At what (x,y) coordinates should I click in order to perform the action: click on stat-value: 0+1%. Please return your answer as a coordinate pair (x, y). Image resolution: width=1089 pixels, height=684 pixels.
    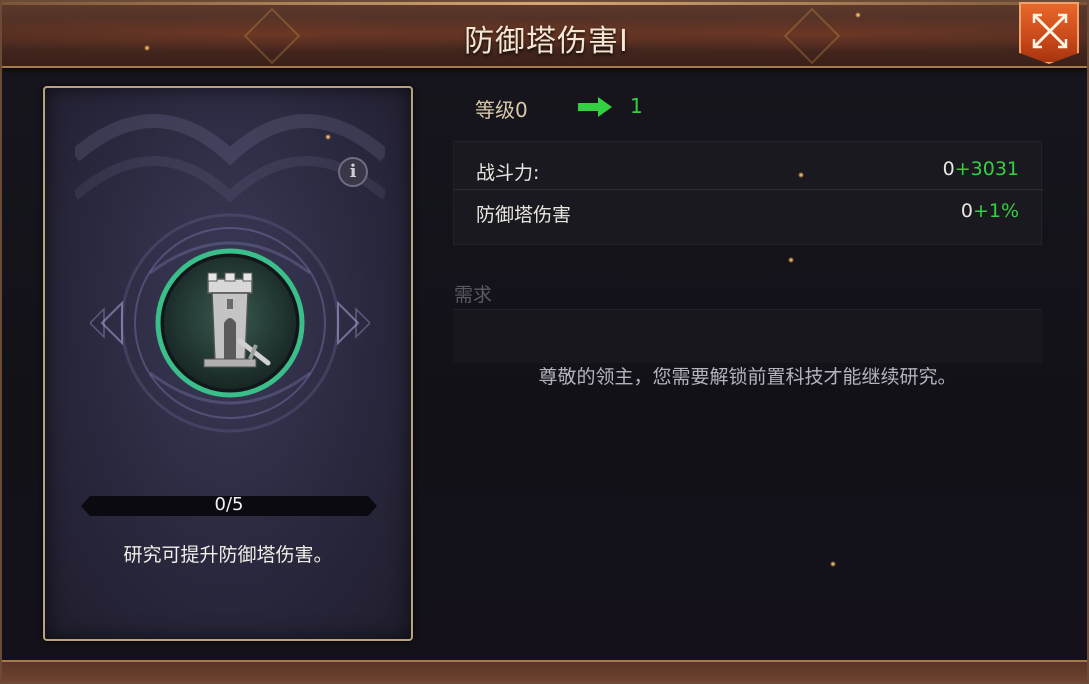
    Looking at the image, I should click on (990, 211).